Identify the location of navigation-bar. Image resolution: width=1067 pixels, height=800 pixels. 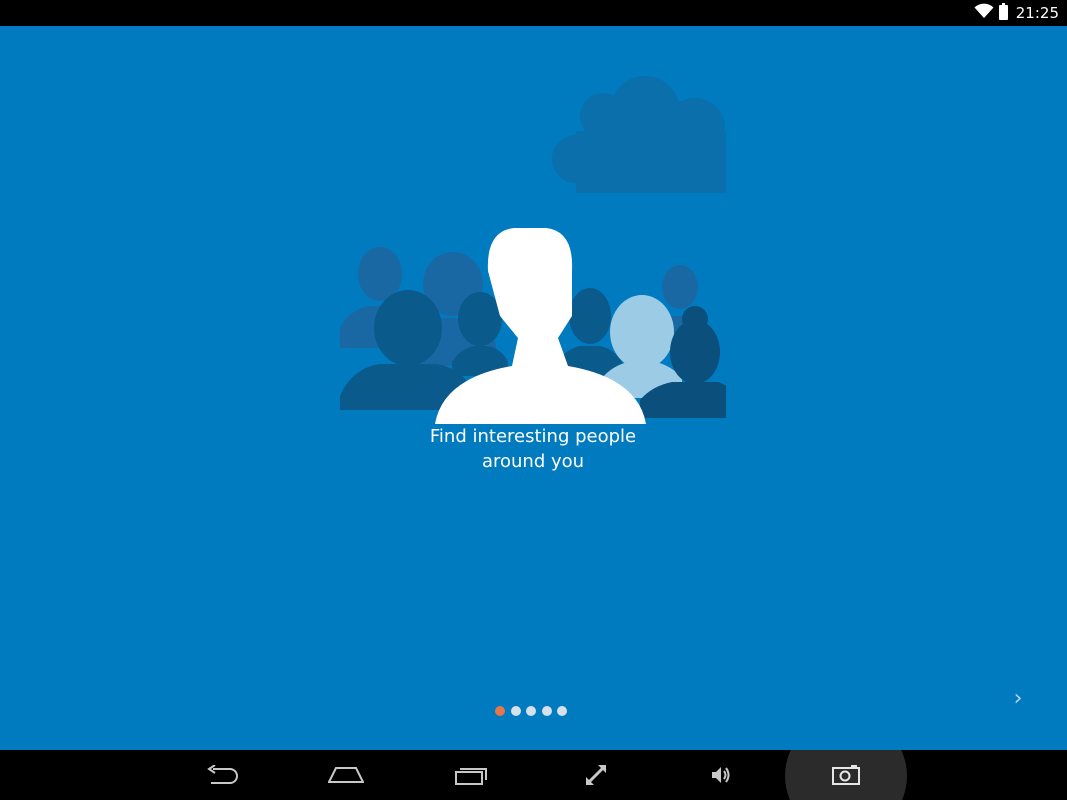
(533, 775).